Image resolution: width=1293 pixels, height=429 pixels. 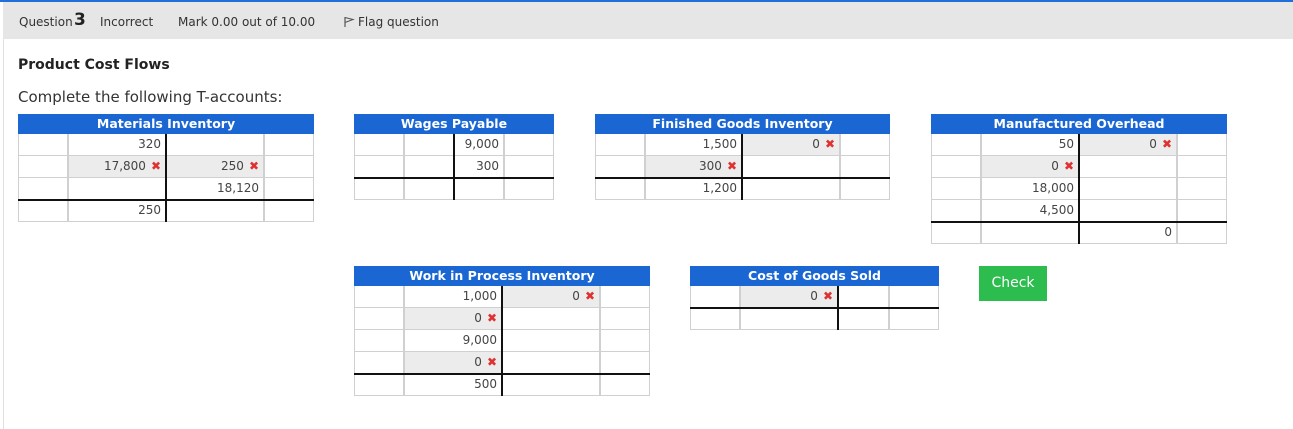 I want to click on t-account-wages-payable: Wages Payable 9,000 300, so click(x=454, y=157).